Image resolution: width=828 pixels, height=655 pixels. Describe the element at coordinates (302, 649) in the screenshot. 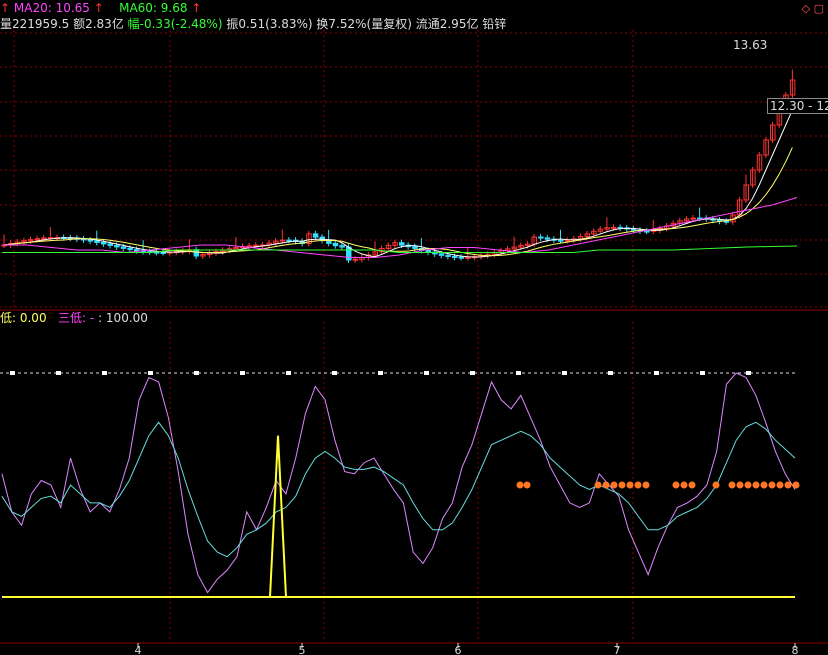

I see `x-tick-label: 5` at that location.